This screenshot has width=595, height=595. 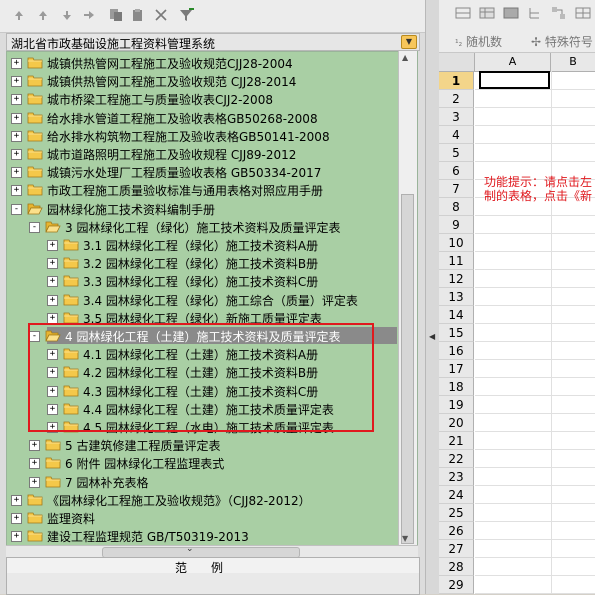 What do you see at coordinates (456, 81) in the screenshot?
I see `row-header: 1` at bounding box center [456, 81].